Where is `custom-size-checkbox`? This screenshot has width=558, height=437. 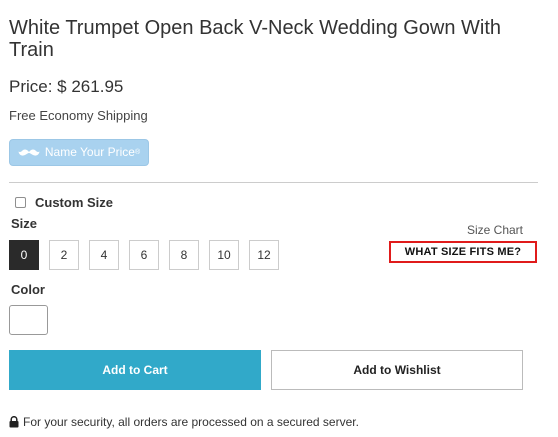 custom-size-checkbox is located at coordinates (20, 202).